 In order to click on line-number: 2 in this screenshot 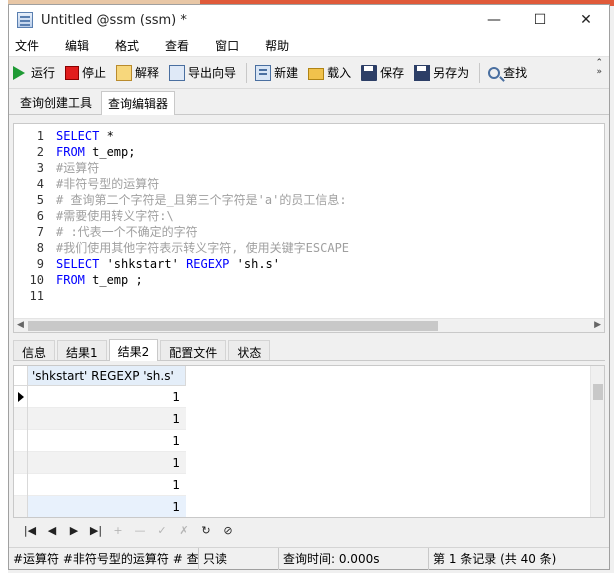, I will do `click(40, 152)`.